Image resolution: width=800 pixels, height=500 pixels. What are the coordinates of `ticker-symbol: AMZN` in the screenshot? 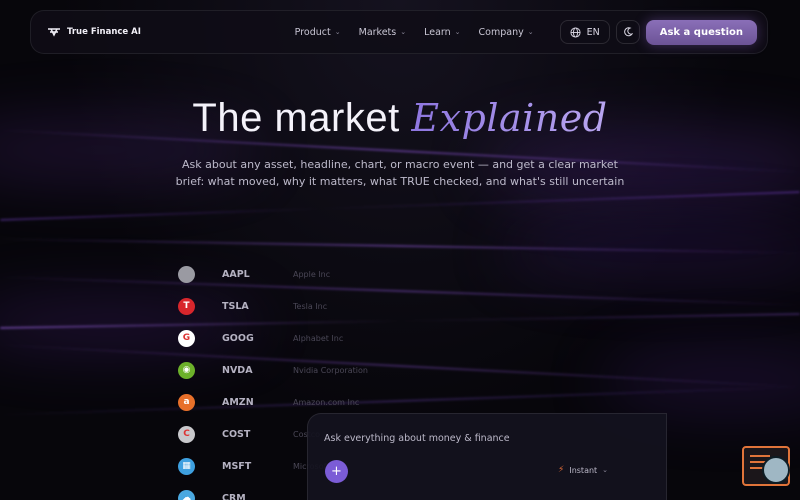 It's located at (238, 402).